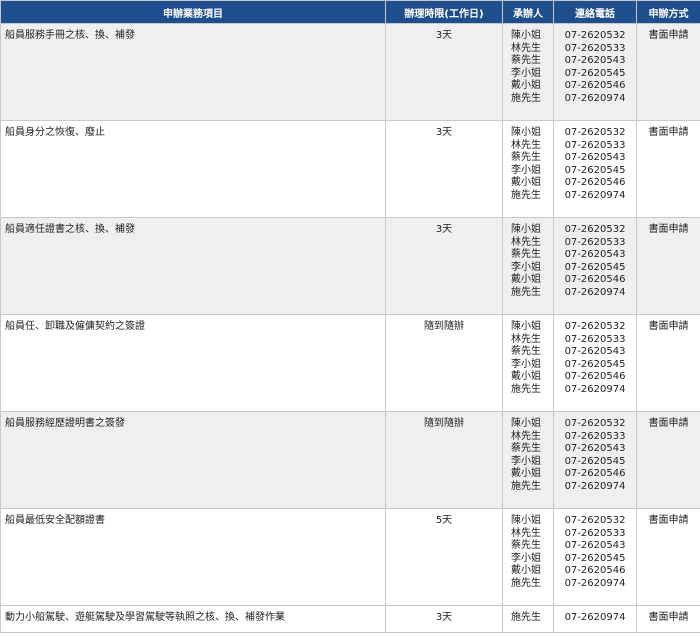  Describe the element at coordinates (444, 557) in the screenshot. I see `processing-time-cell: 5天` at that location.